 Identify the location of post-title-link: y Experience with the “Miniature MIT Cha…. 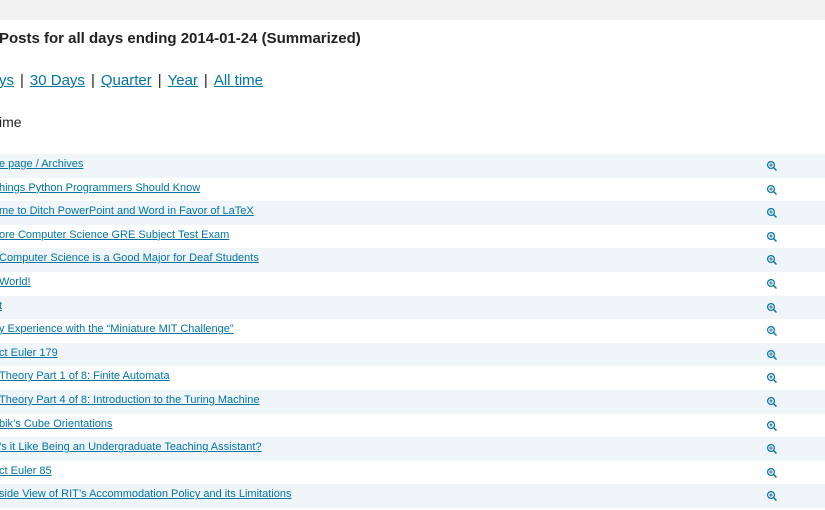
(117, 329).